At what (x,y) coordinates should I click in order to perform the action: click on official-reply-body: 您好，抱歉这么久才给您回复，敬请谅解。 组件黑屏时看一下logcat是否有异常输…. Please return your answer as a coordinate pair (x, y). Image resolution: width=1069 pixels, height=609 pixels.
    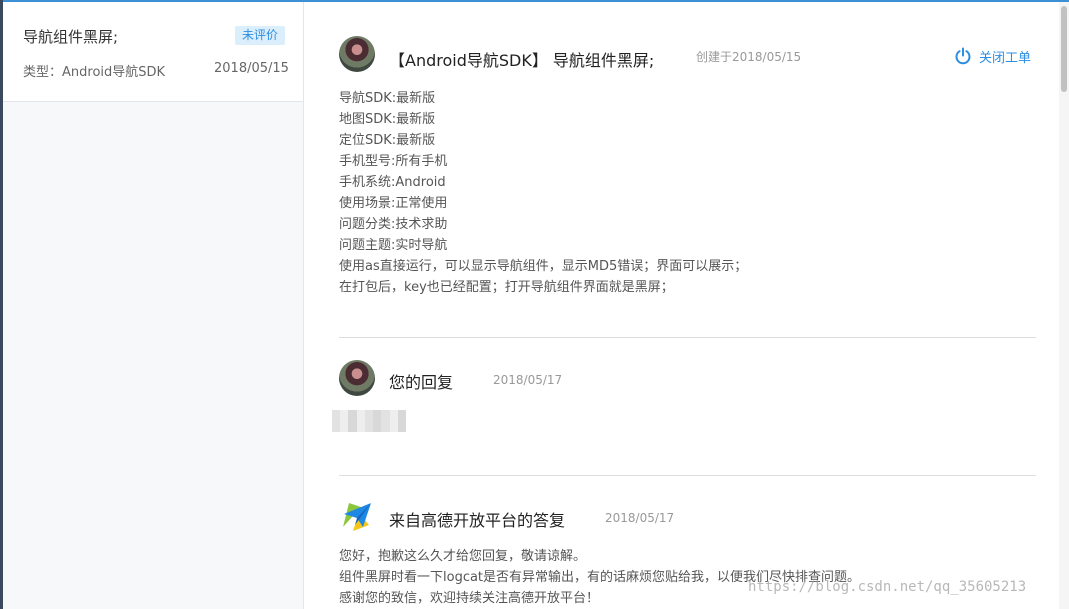
    Looking at the image, I should click on (694, 577).